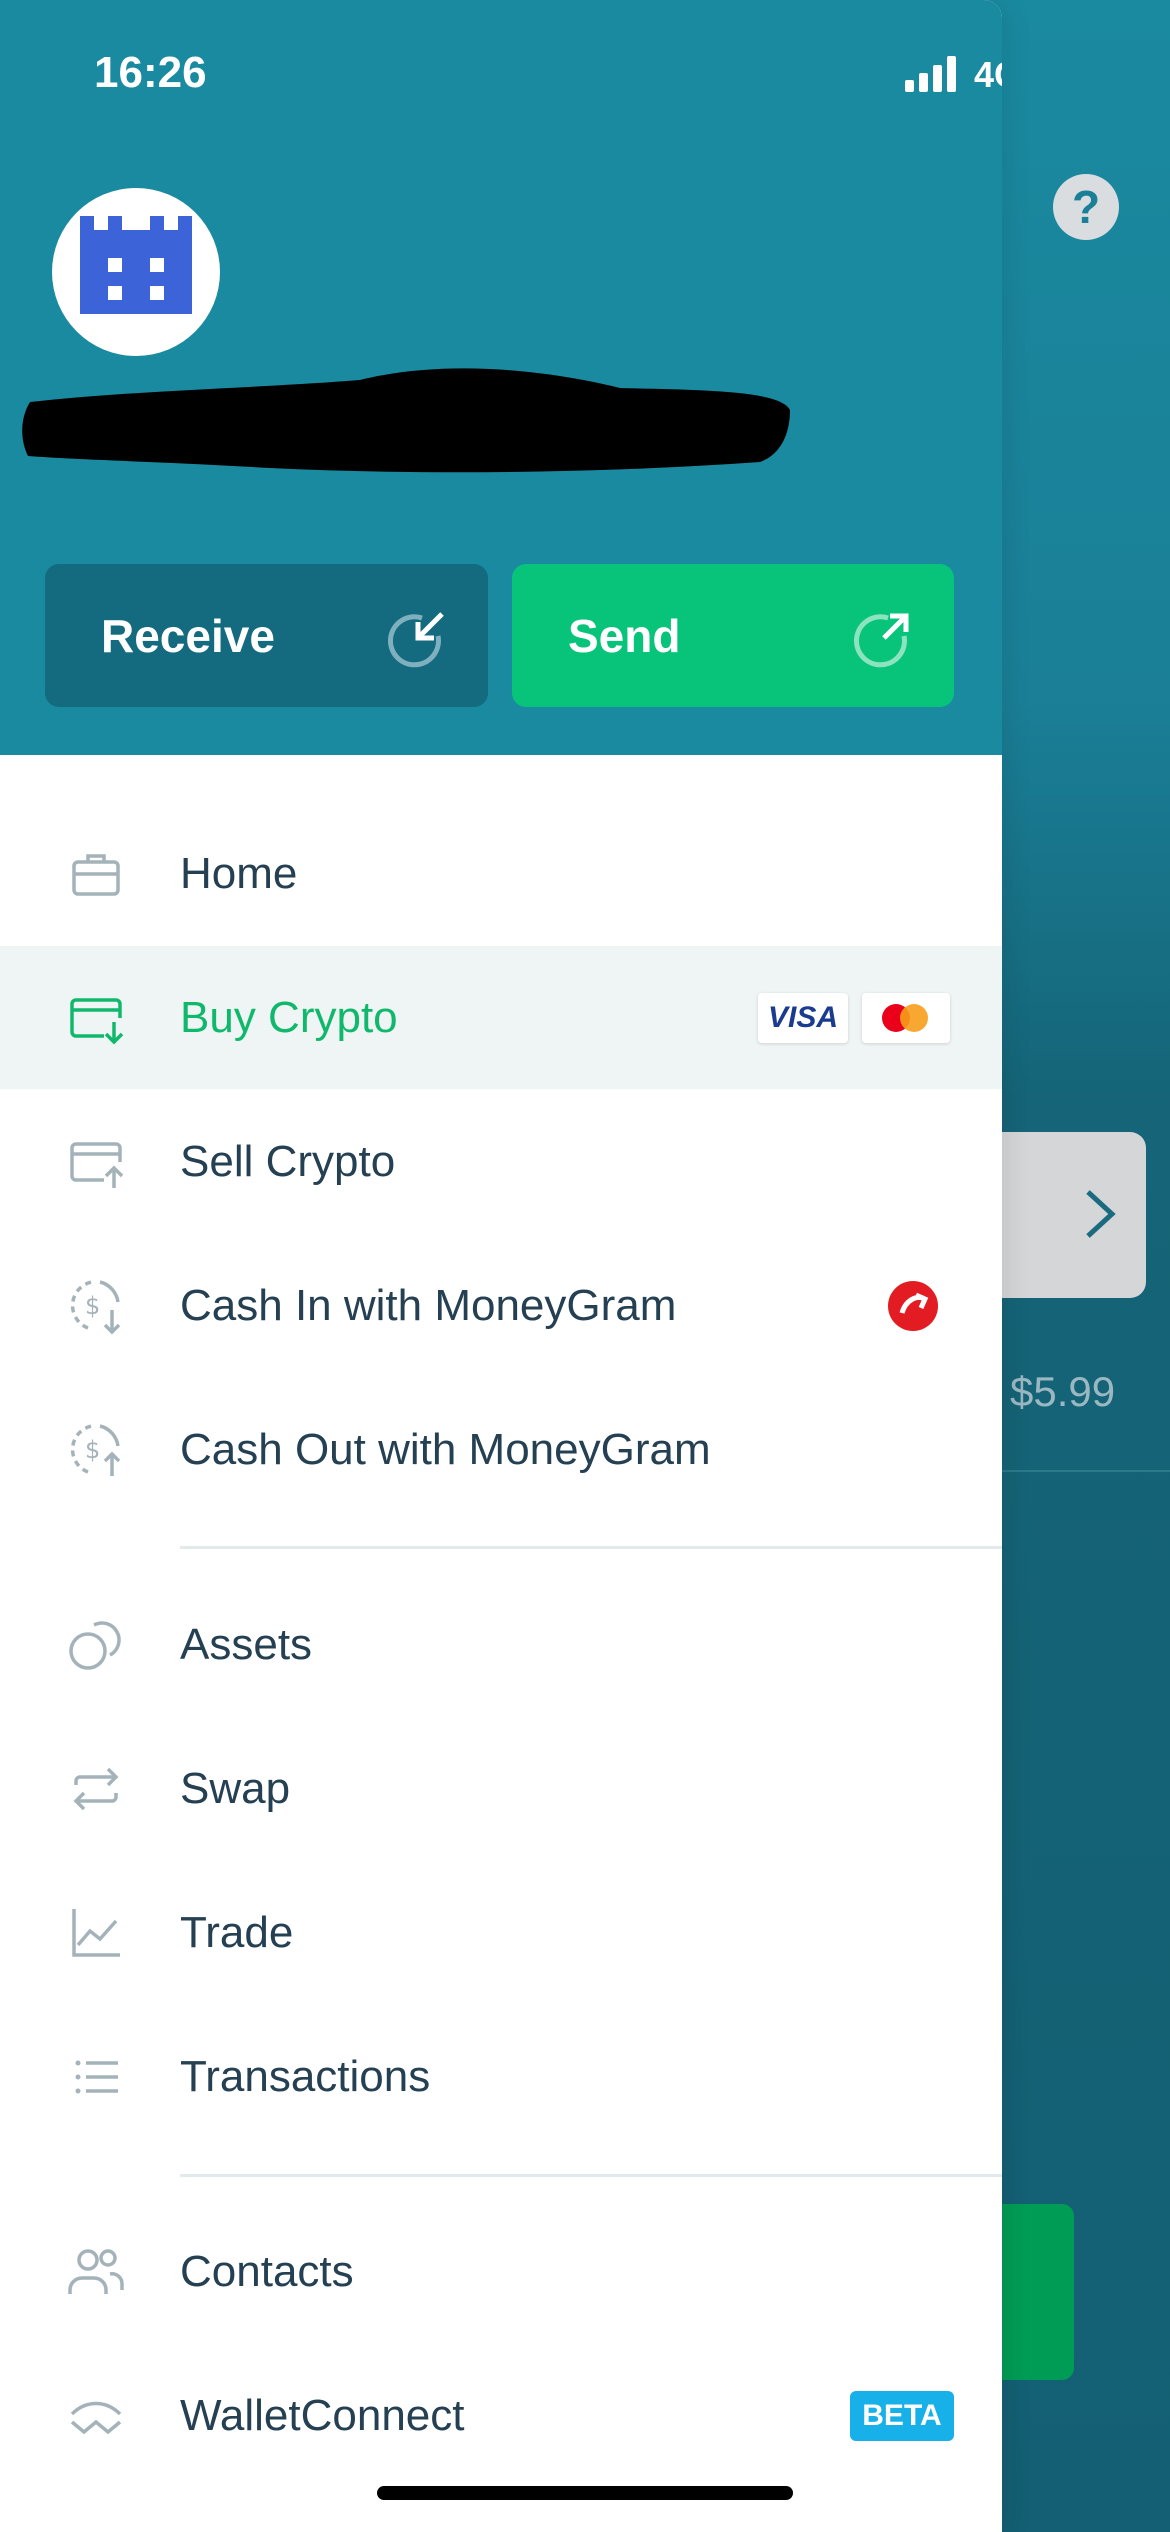  I want to click on menu-item-swap: Swap, so click(501, 1788).